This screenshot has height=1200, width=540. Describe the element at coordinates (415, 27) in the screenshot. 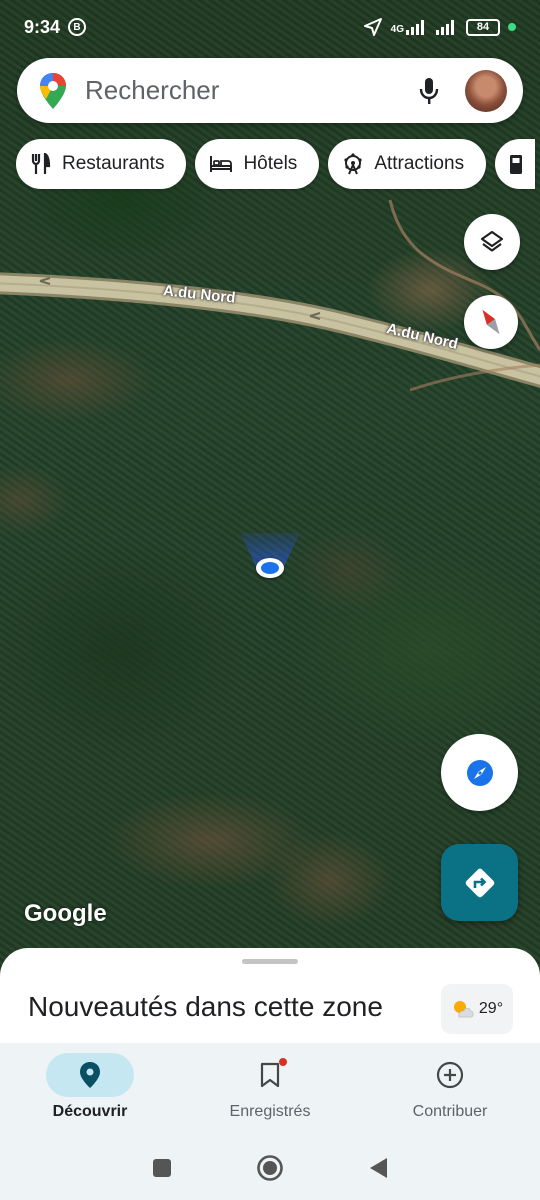

I see `signal-icon` at that location.